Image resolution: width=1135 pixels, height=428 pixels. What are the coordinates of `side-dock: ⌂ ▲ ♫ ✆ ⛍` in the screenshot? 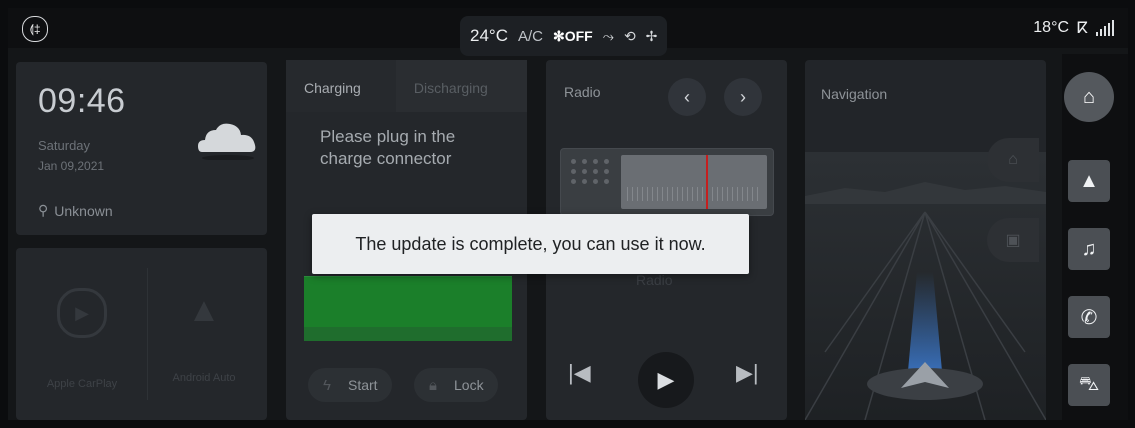 It's located at (1095, 237).